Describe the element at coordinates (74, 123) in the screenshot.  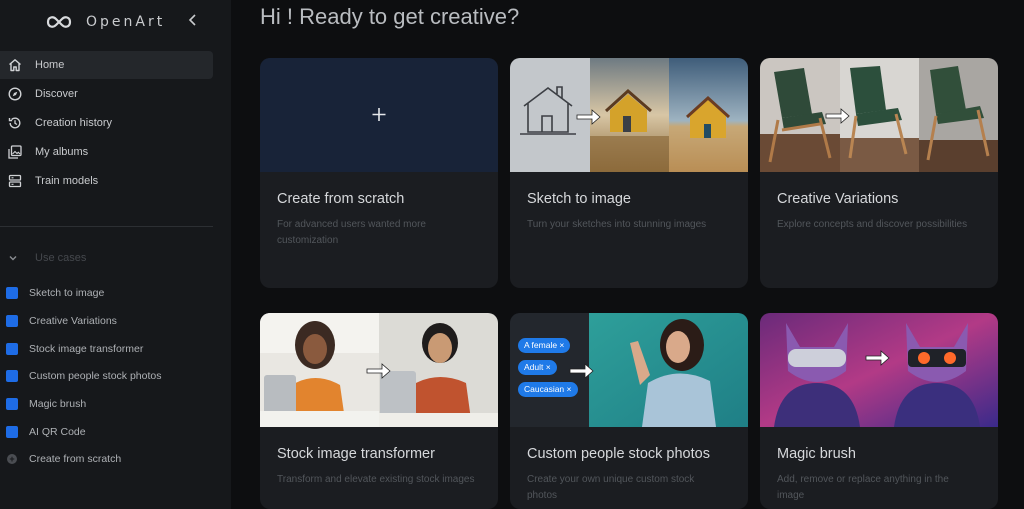
I see `nav-label: Creation history` at that location.